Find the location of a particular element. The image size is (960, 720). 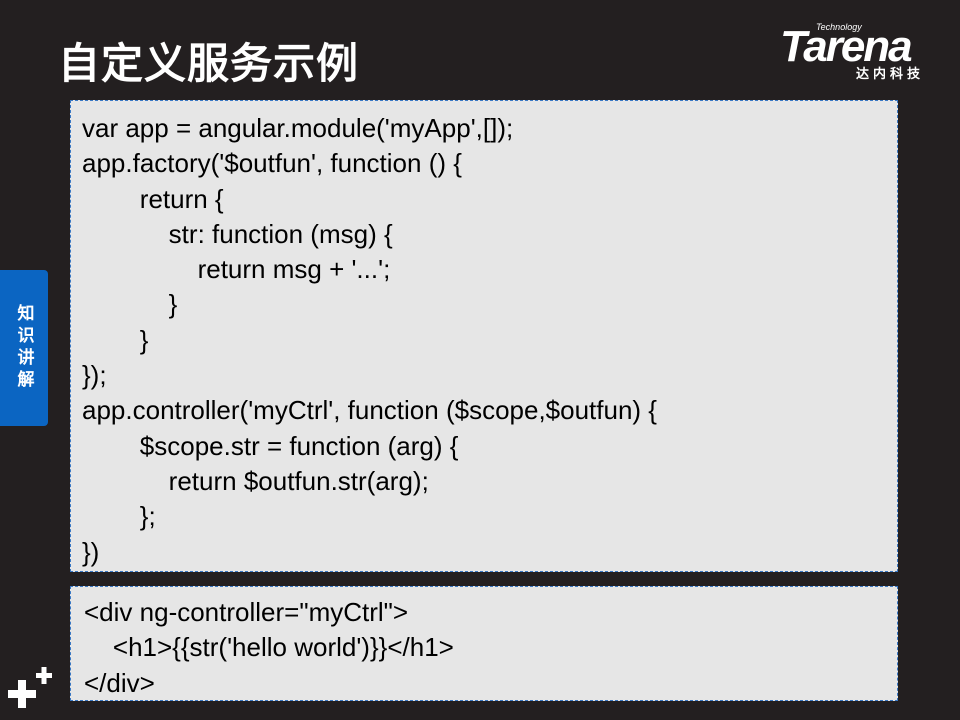

code-line: }); is located at coordinates (94, 375).